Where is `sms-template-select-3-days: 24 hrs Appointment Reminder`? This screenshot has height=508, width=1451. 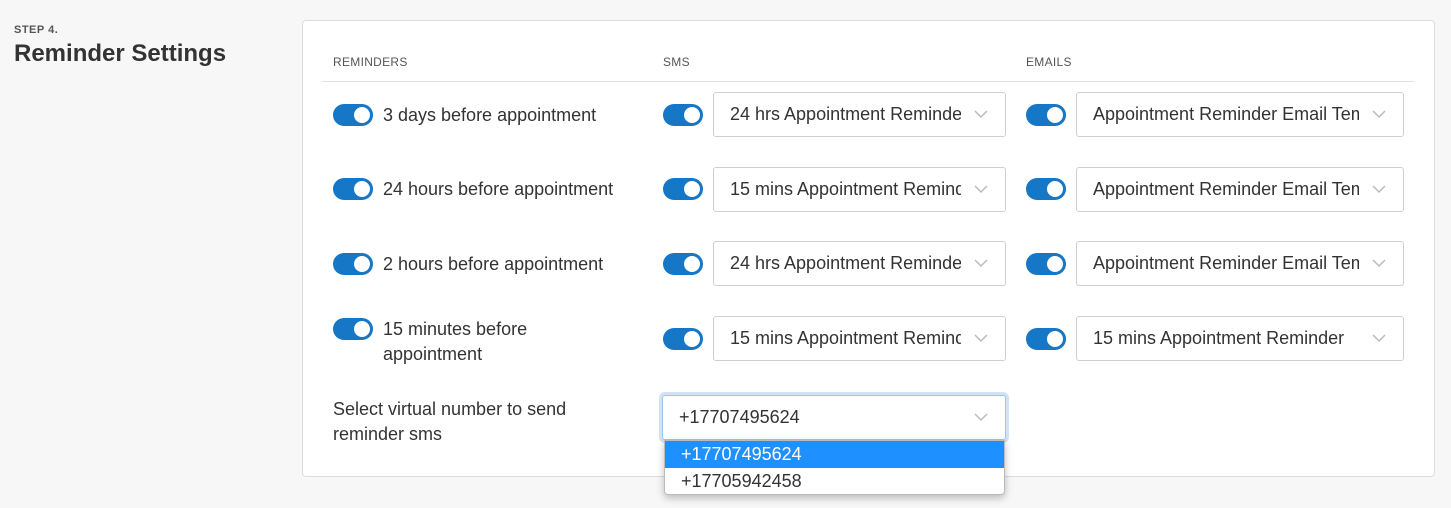 sms-template-select-3-days: 24 hrs Appointment Reminder is located at coordinates (859, 114).